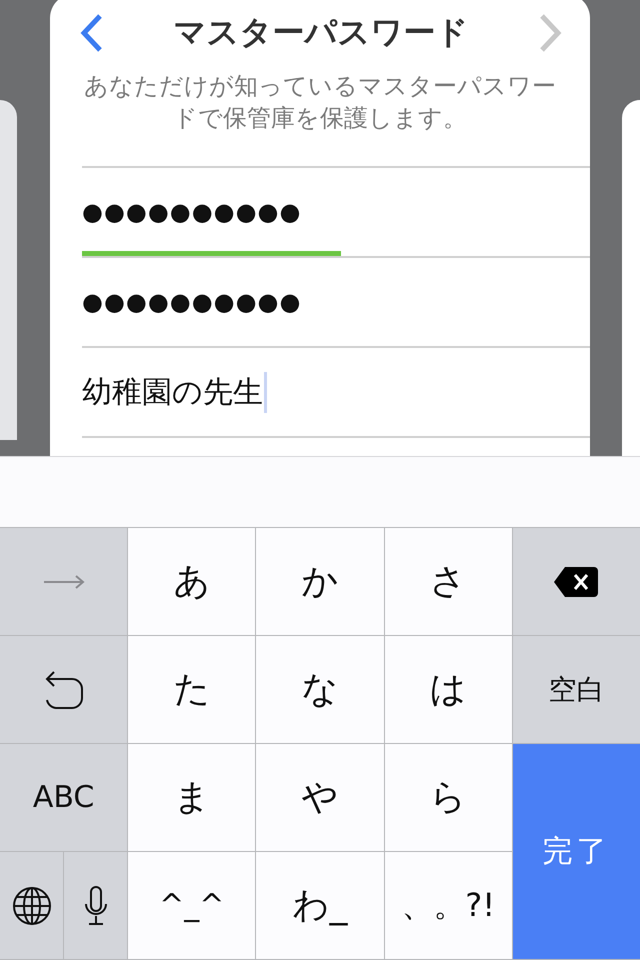 The height and width of the screenshot is (960, 640). Describe the element at coordinates (448, 581) in the screenshot. I see `kana-key: さ` at that location.